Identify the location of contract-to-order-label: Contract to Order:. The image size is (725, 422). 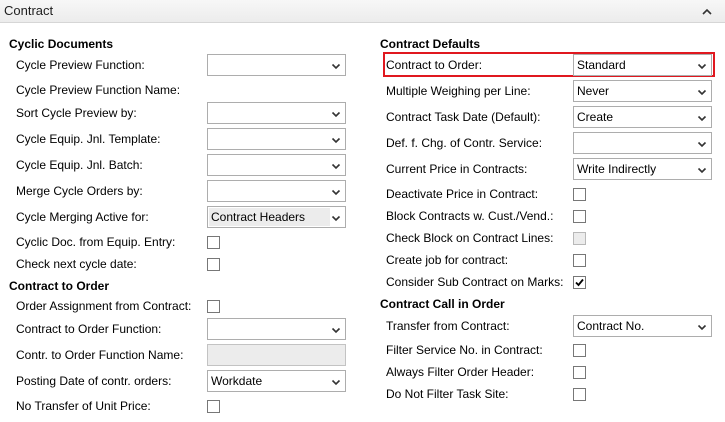
(434, 65).